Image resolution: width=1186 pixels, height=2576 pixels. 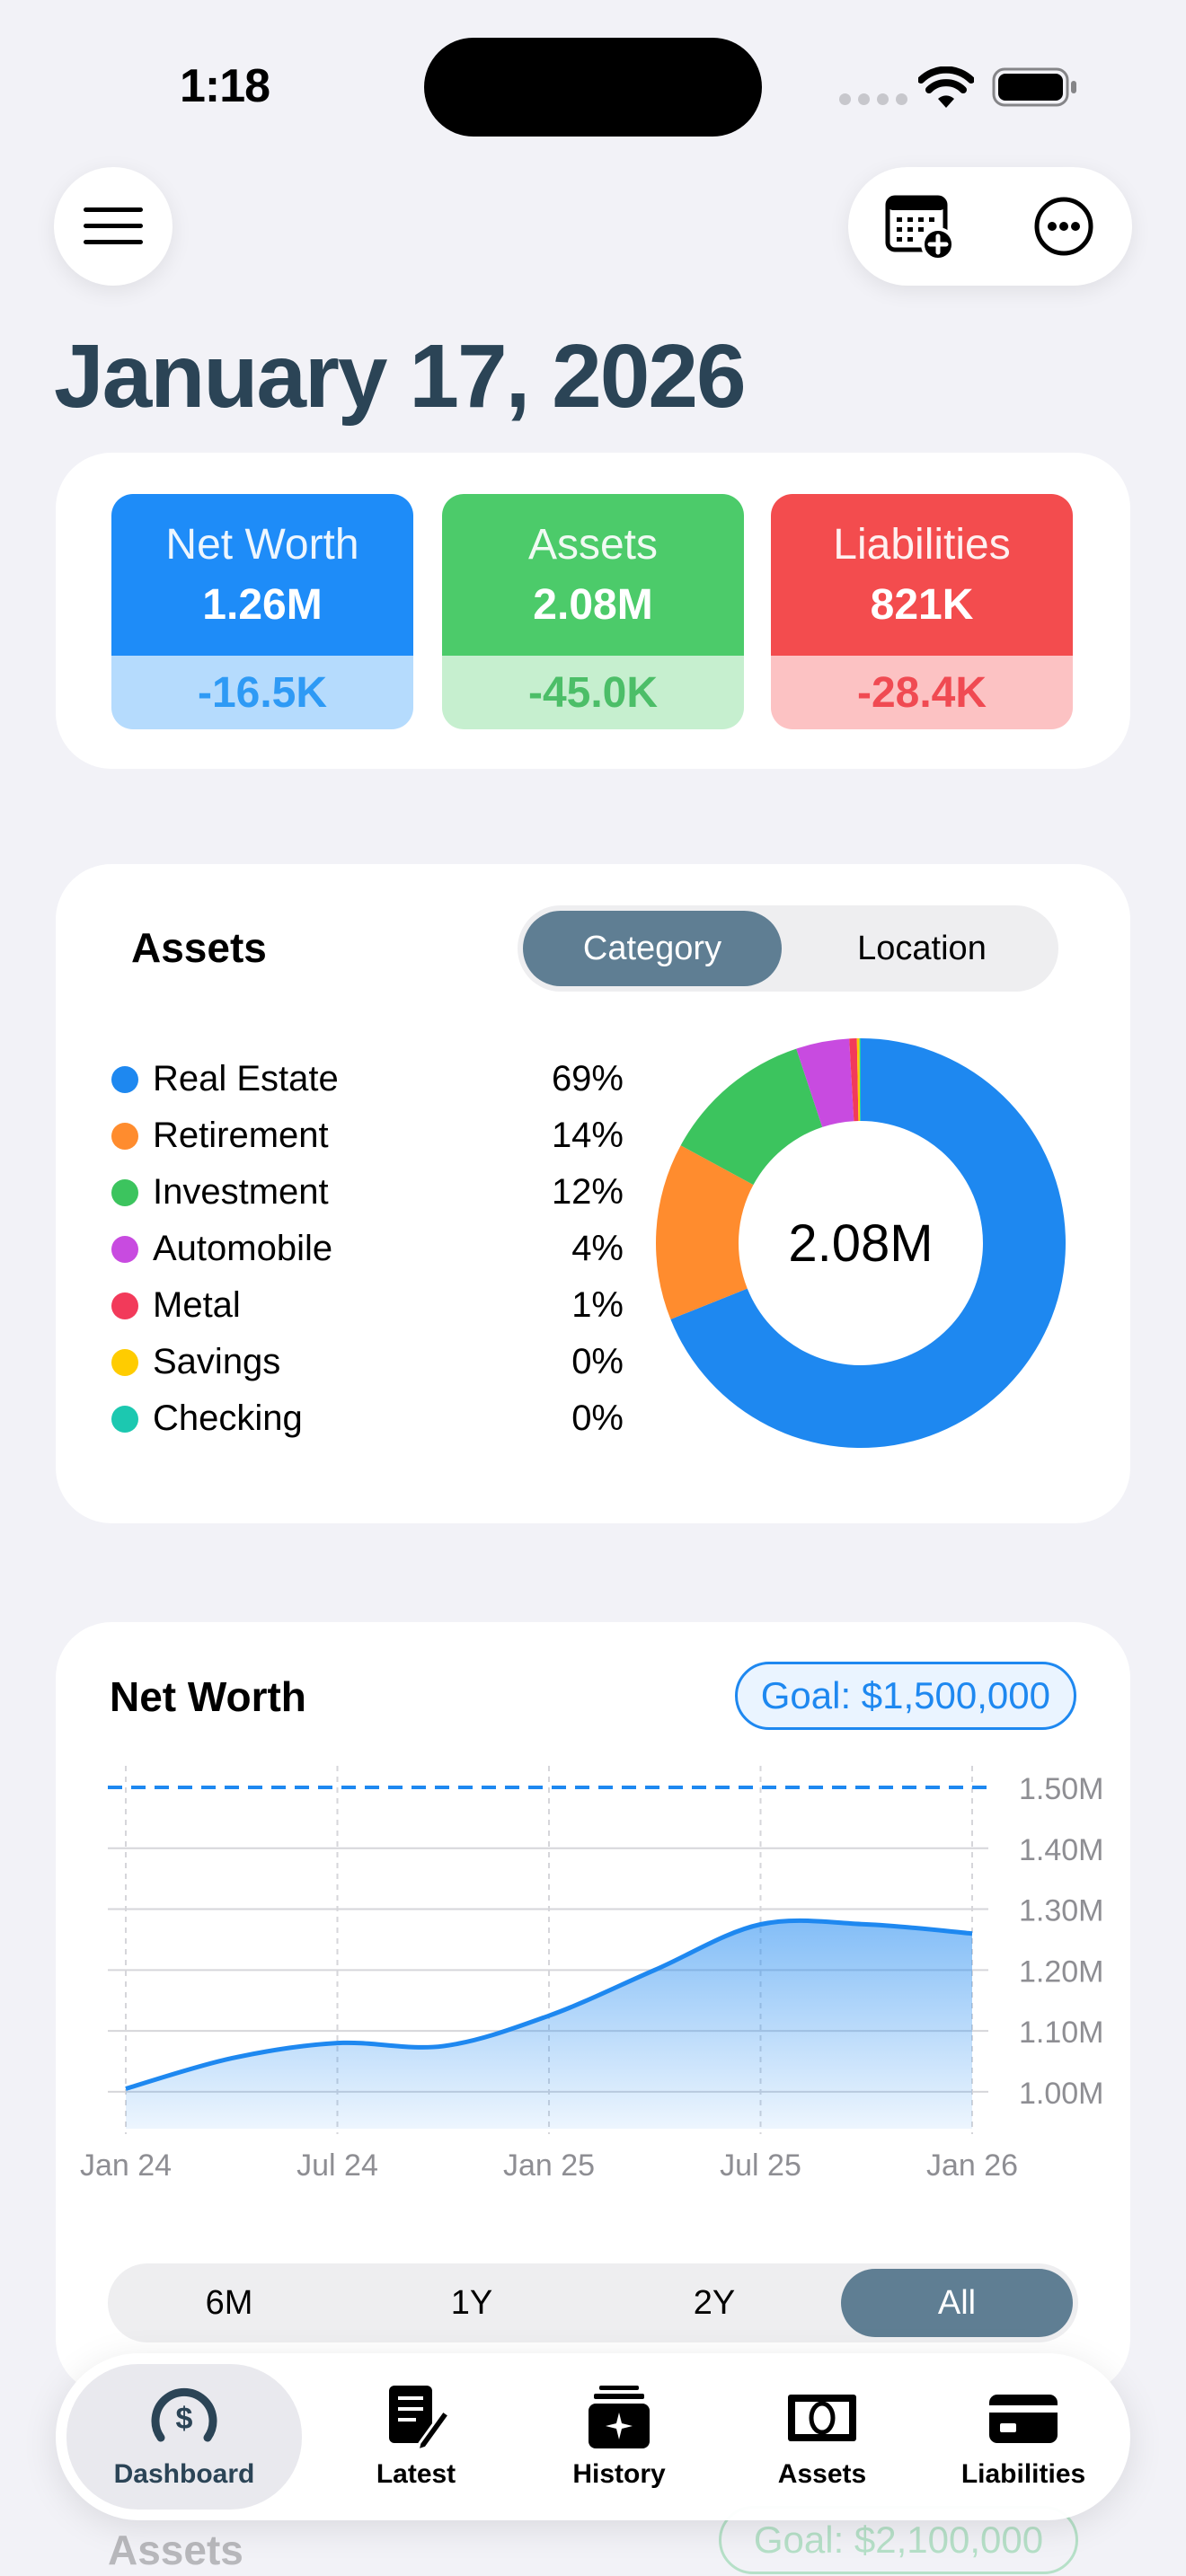 What do you see at coordinates (367, 1135) in the screenshot?
I see `legend-item: Retirement 14%` at bounding box center [367, 1135].